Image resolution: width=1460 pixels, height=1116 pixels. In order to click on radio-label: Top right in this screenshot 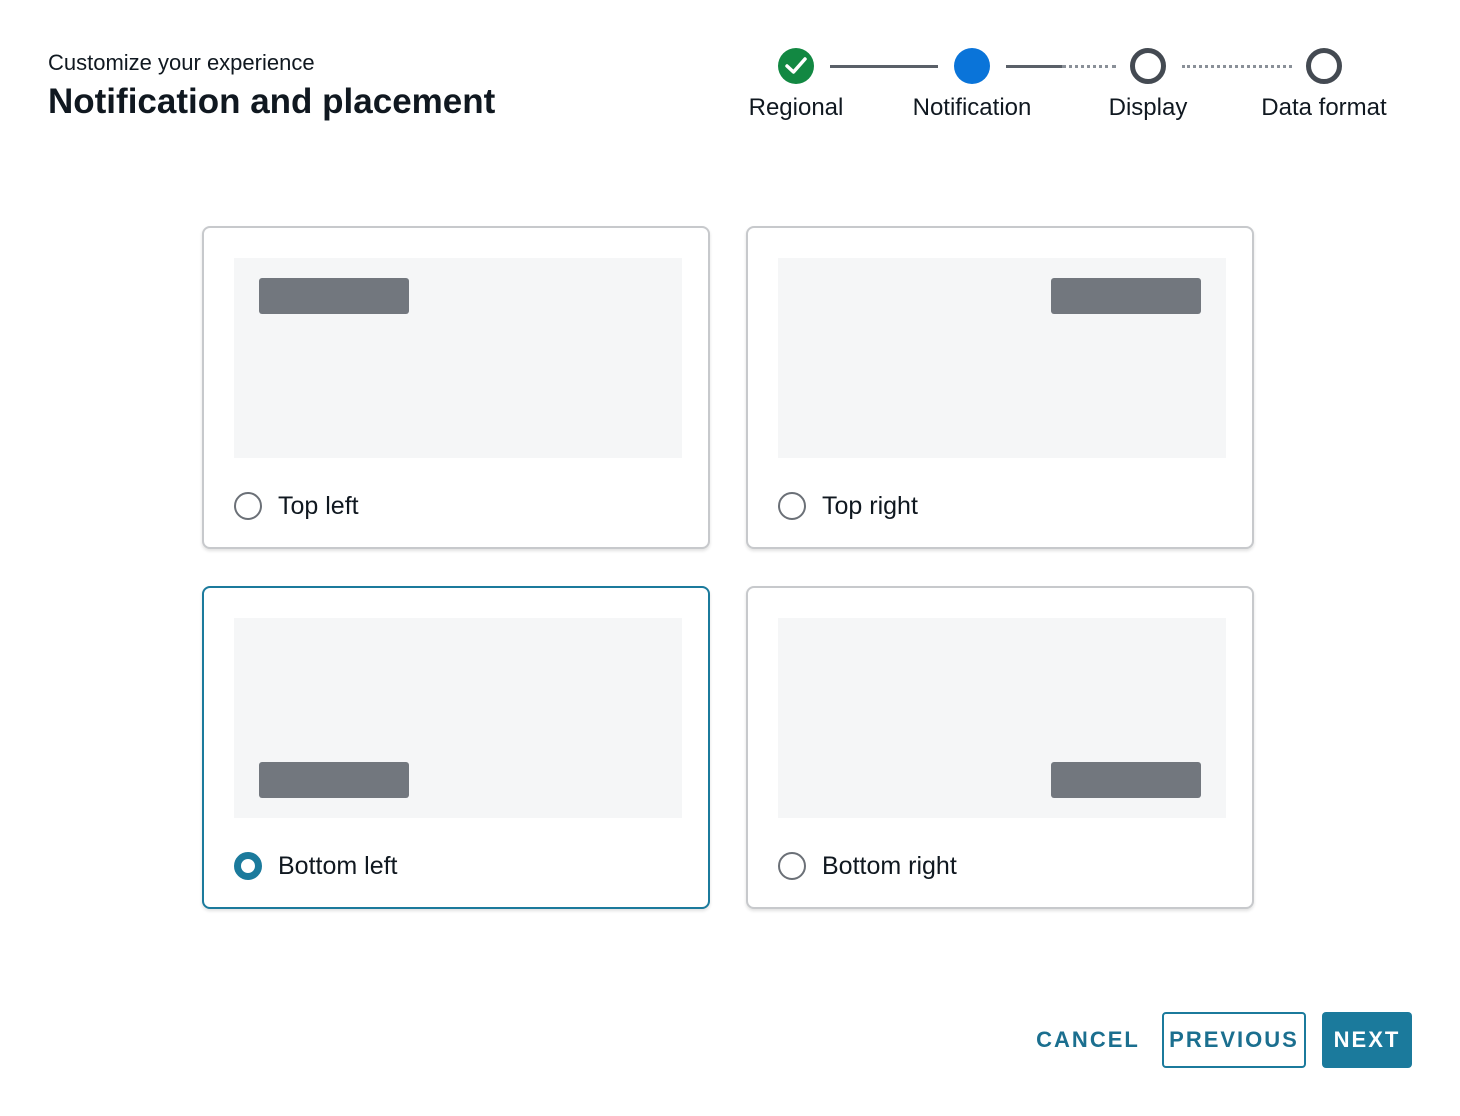, I will do `click(870, 505)`.